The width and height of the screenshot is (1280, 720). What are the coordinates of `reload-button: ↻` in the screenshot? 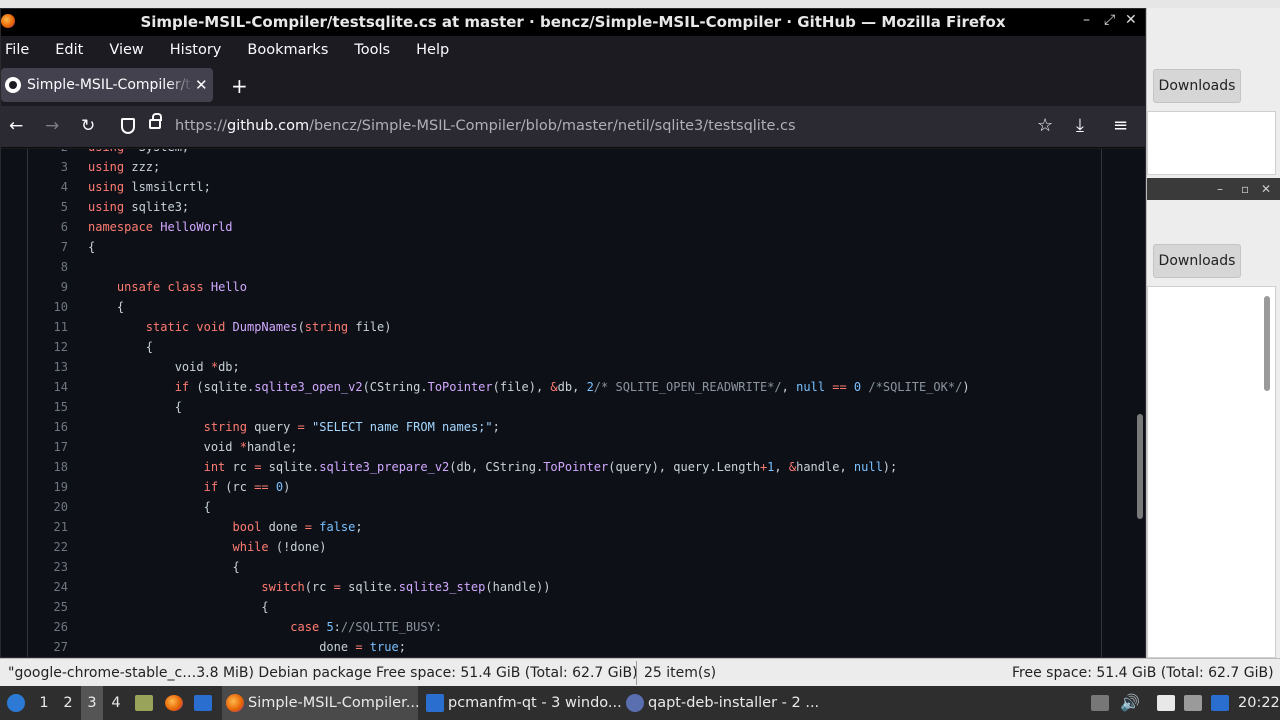 It's located at (88, 126).